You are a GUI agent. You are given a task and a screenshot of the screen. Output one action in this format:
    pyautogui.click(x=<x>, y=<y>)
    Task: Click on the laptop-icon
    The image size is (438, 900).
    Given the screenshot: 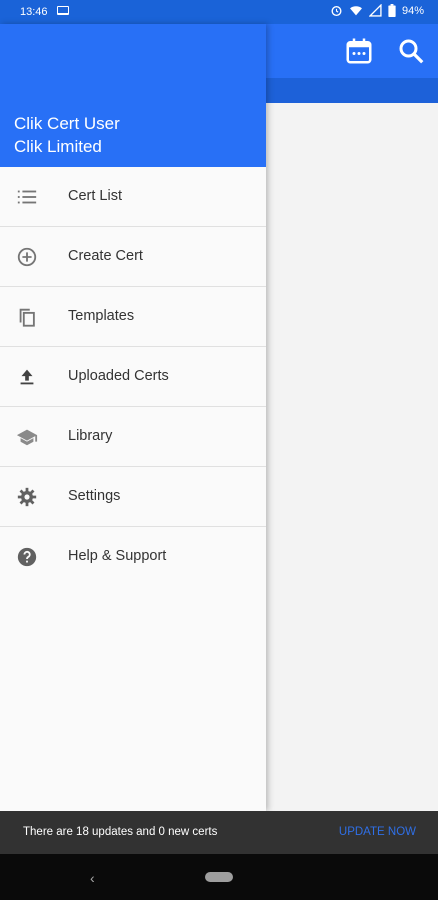 What is the action you would take?
    pyautogui.click(x=63, y=10)
    